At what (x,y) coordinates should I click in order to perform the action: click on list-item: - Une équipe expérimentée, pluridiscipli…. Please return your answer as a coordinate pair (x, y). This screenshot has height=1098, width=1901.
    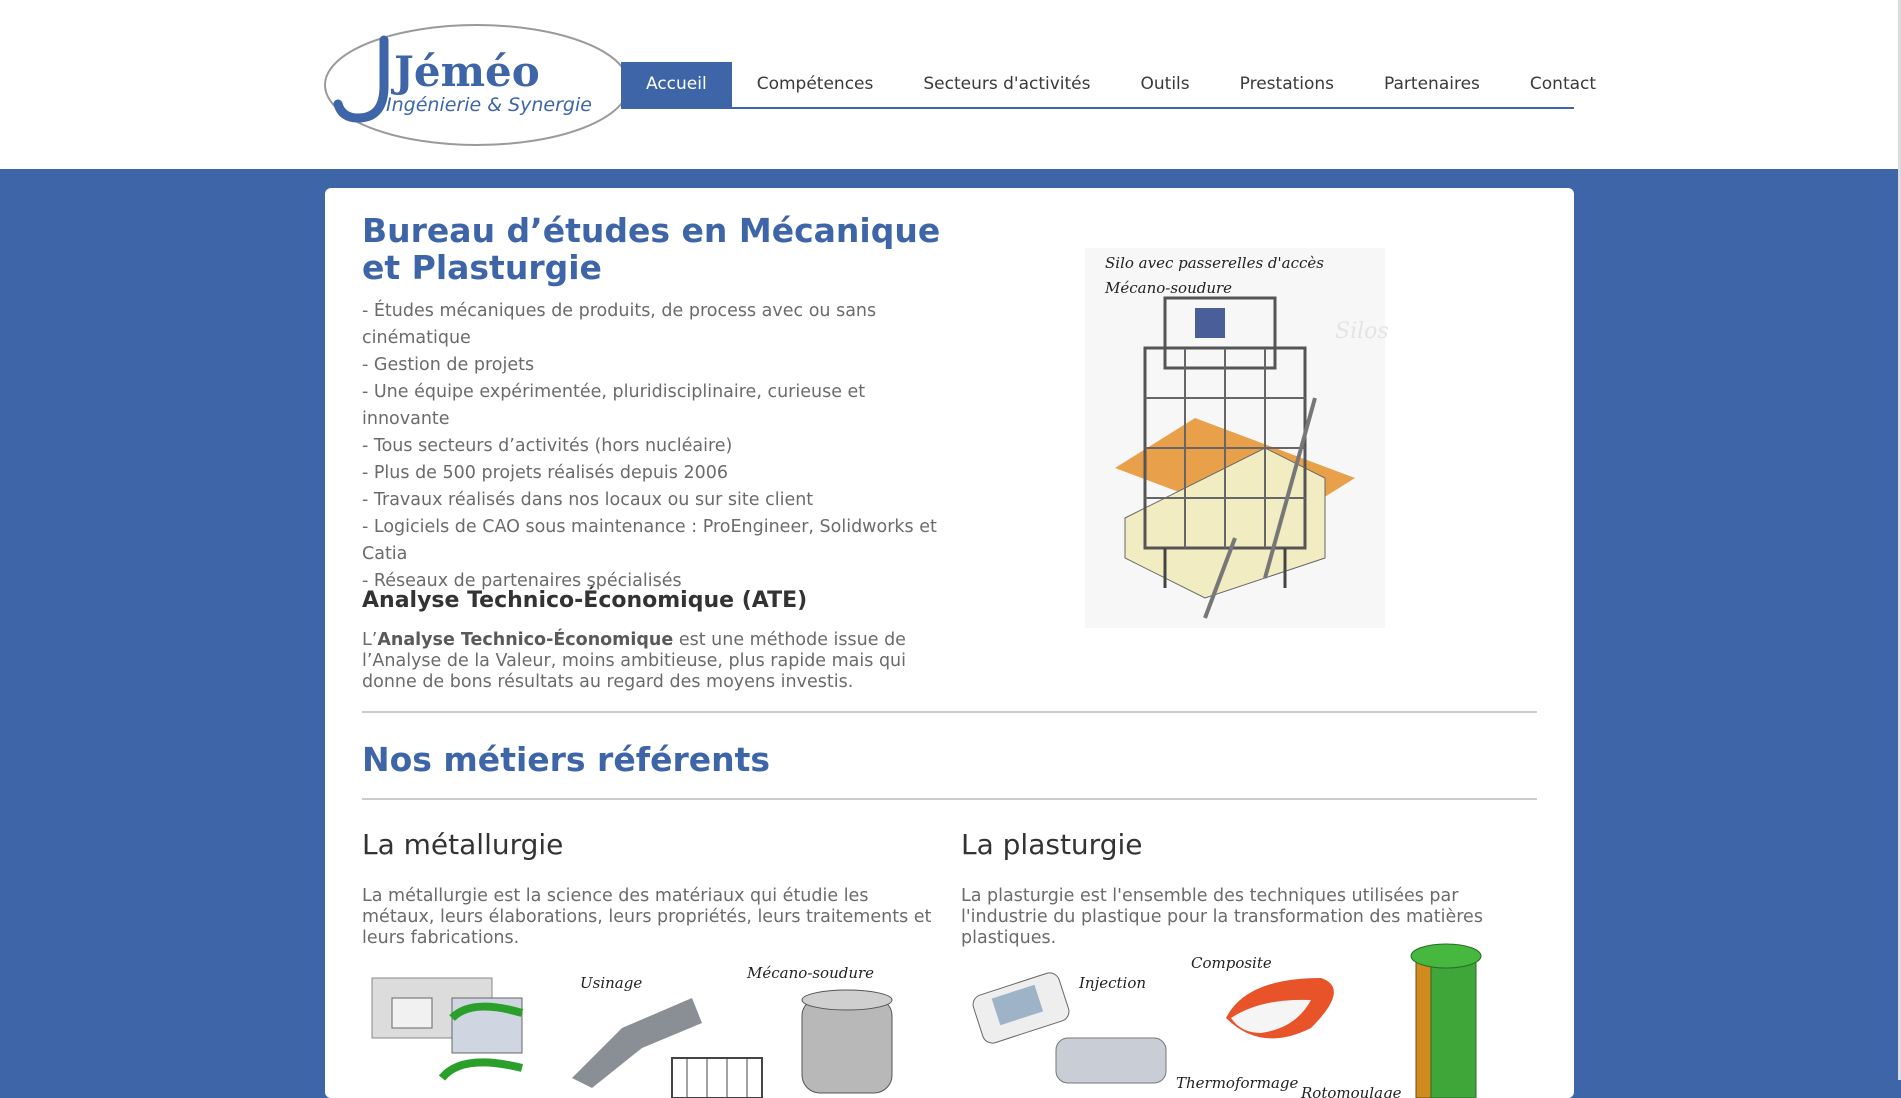
    Looking at the image, I should click on (614, 405).